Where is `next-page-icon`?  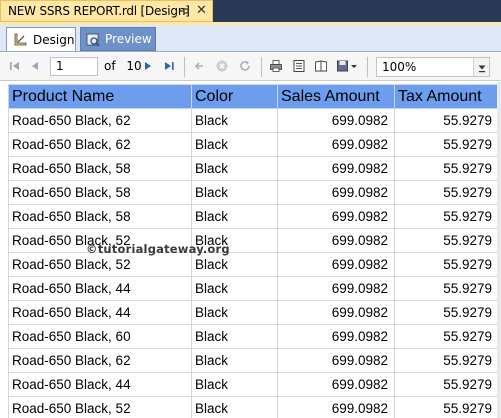 next-page-icon is located at coordinates (148, 66).